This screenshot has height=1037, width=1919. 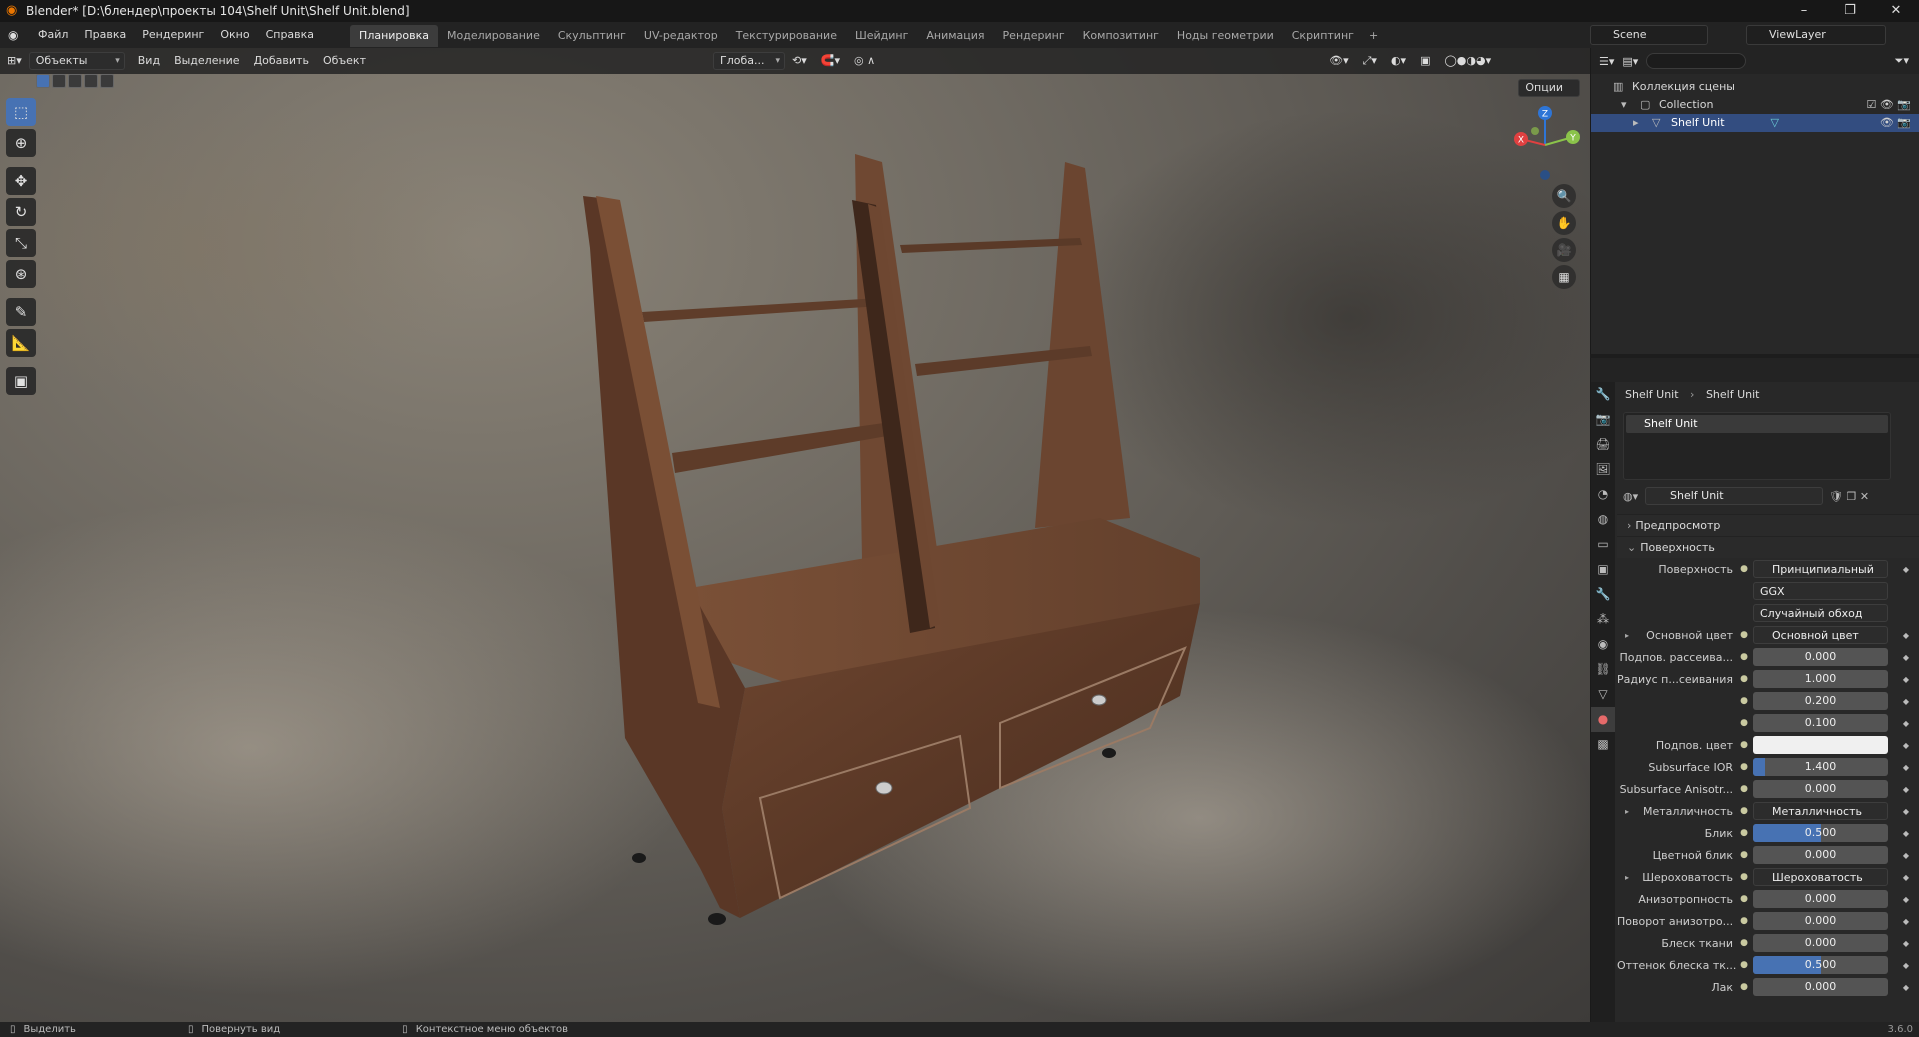 I want to click on mesh-data-icon: ▽, so click(x=1775, y=123).